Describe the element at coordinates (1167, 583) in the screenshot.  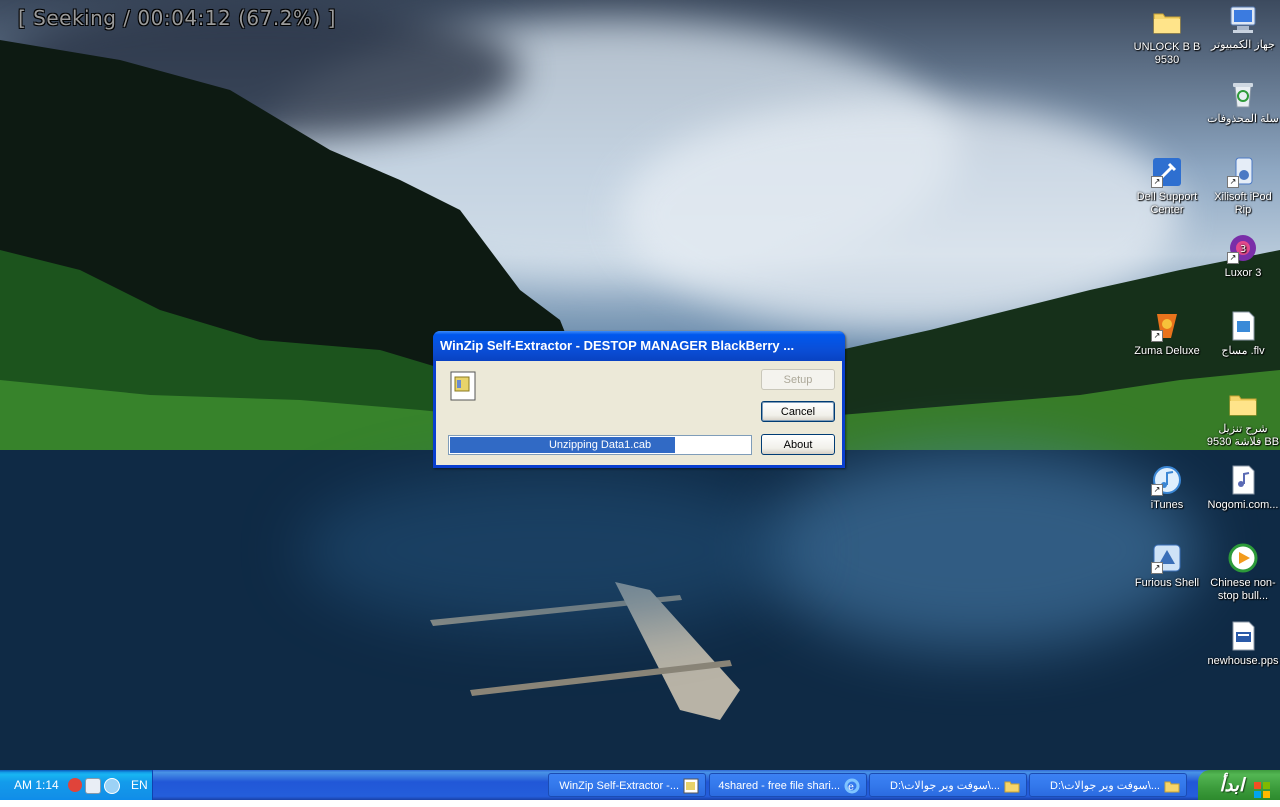
I see `desktop-icon-label: Furious Shell` at that location.